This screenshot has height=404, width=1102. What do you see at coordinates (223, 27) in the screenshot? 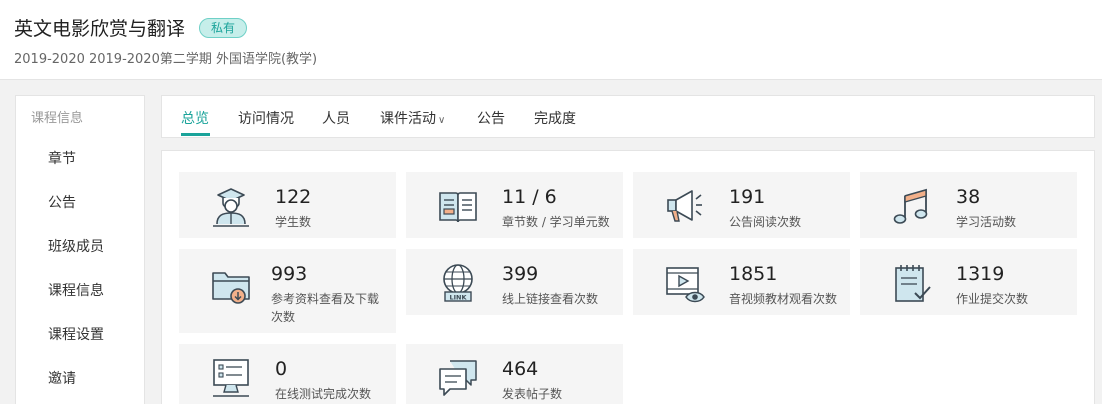
I see `privacy-badge: 私有` at bounding box center [223, 27].